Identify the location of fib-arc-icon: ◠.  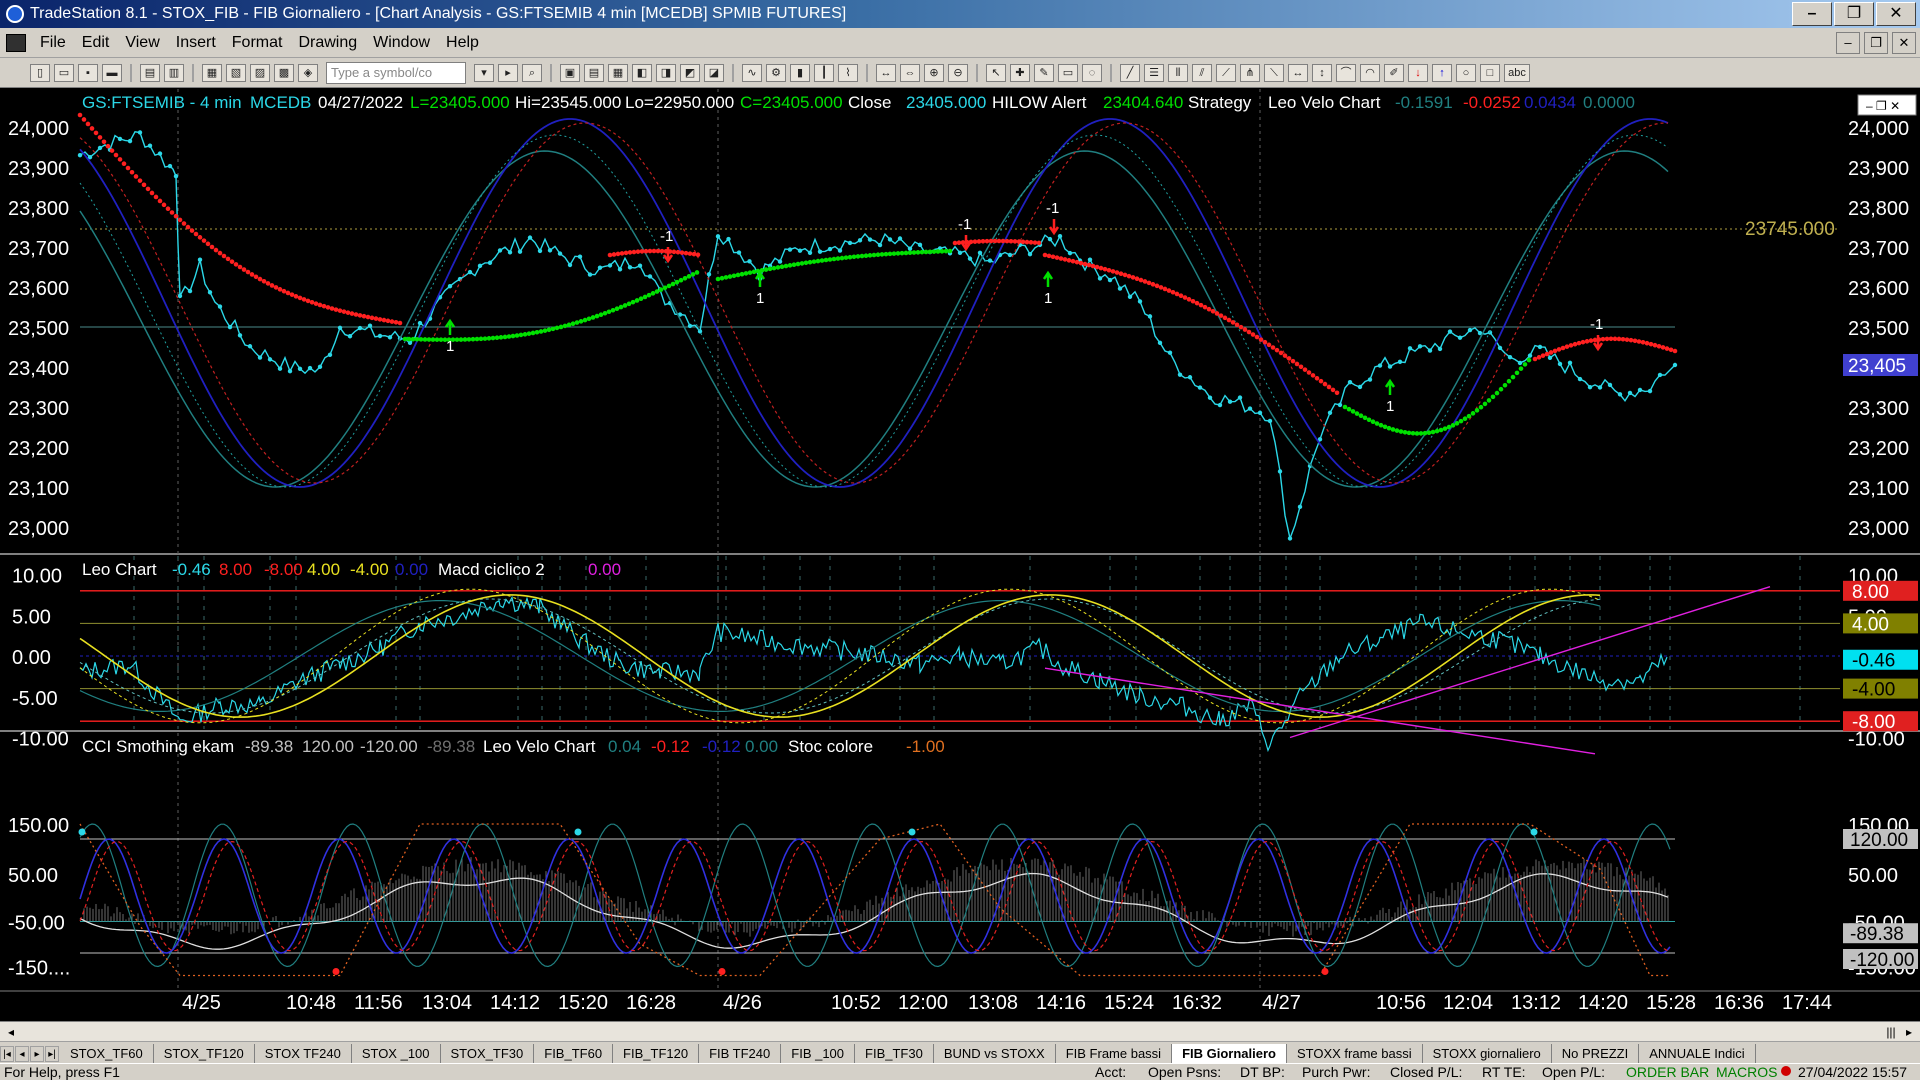
(1370, 72).